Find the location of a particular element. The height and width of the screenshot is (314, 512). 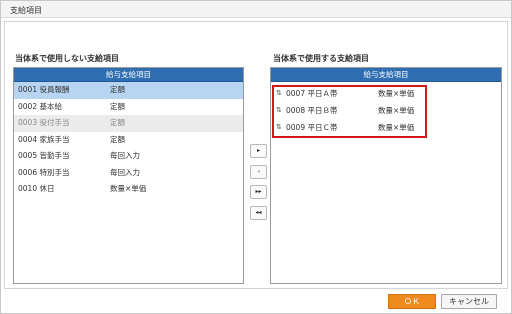

cancel-button: キャンセル is located at coordinates (469, 301).